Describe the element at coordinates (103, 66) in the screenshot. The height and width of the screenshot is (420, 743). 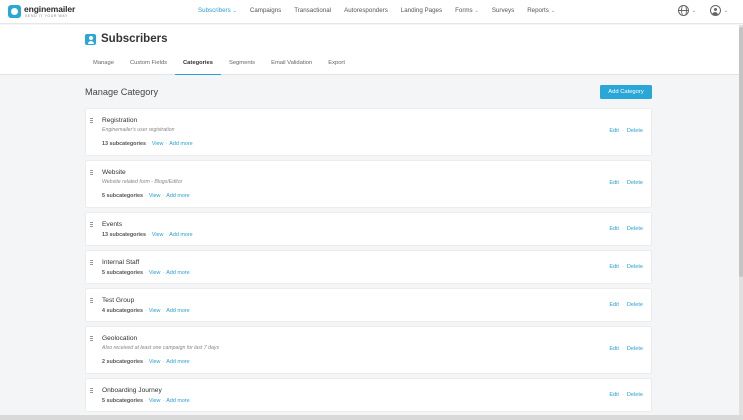
I see `tab-manage: Manage` at that location.